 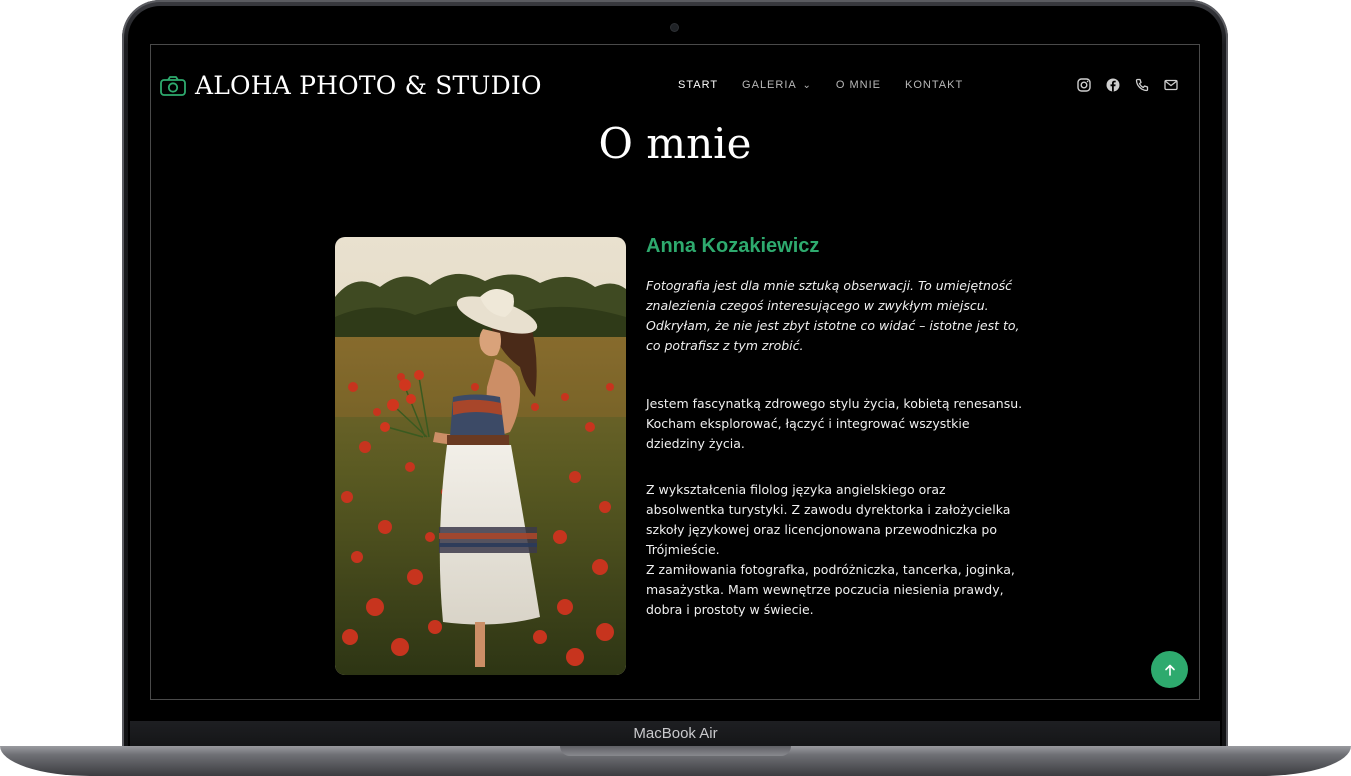 I want to click on laptop-notch, so click(x=675, y=751).